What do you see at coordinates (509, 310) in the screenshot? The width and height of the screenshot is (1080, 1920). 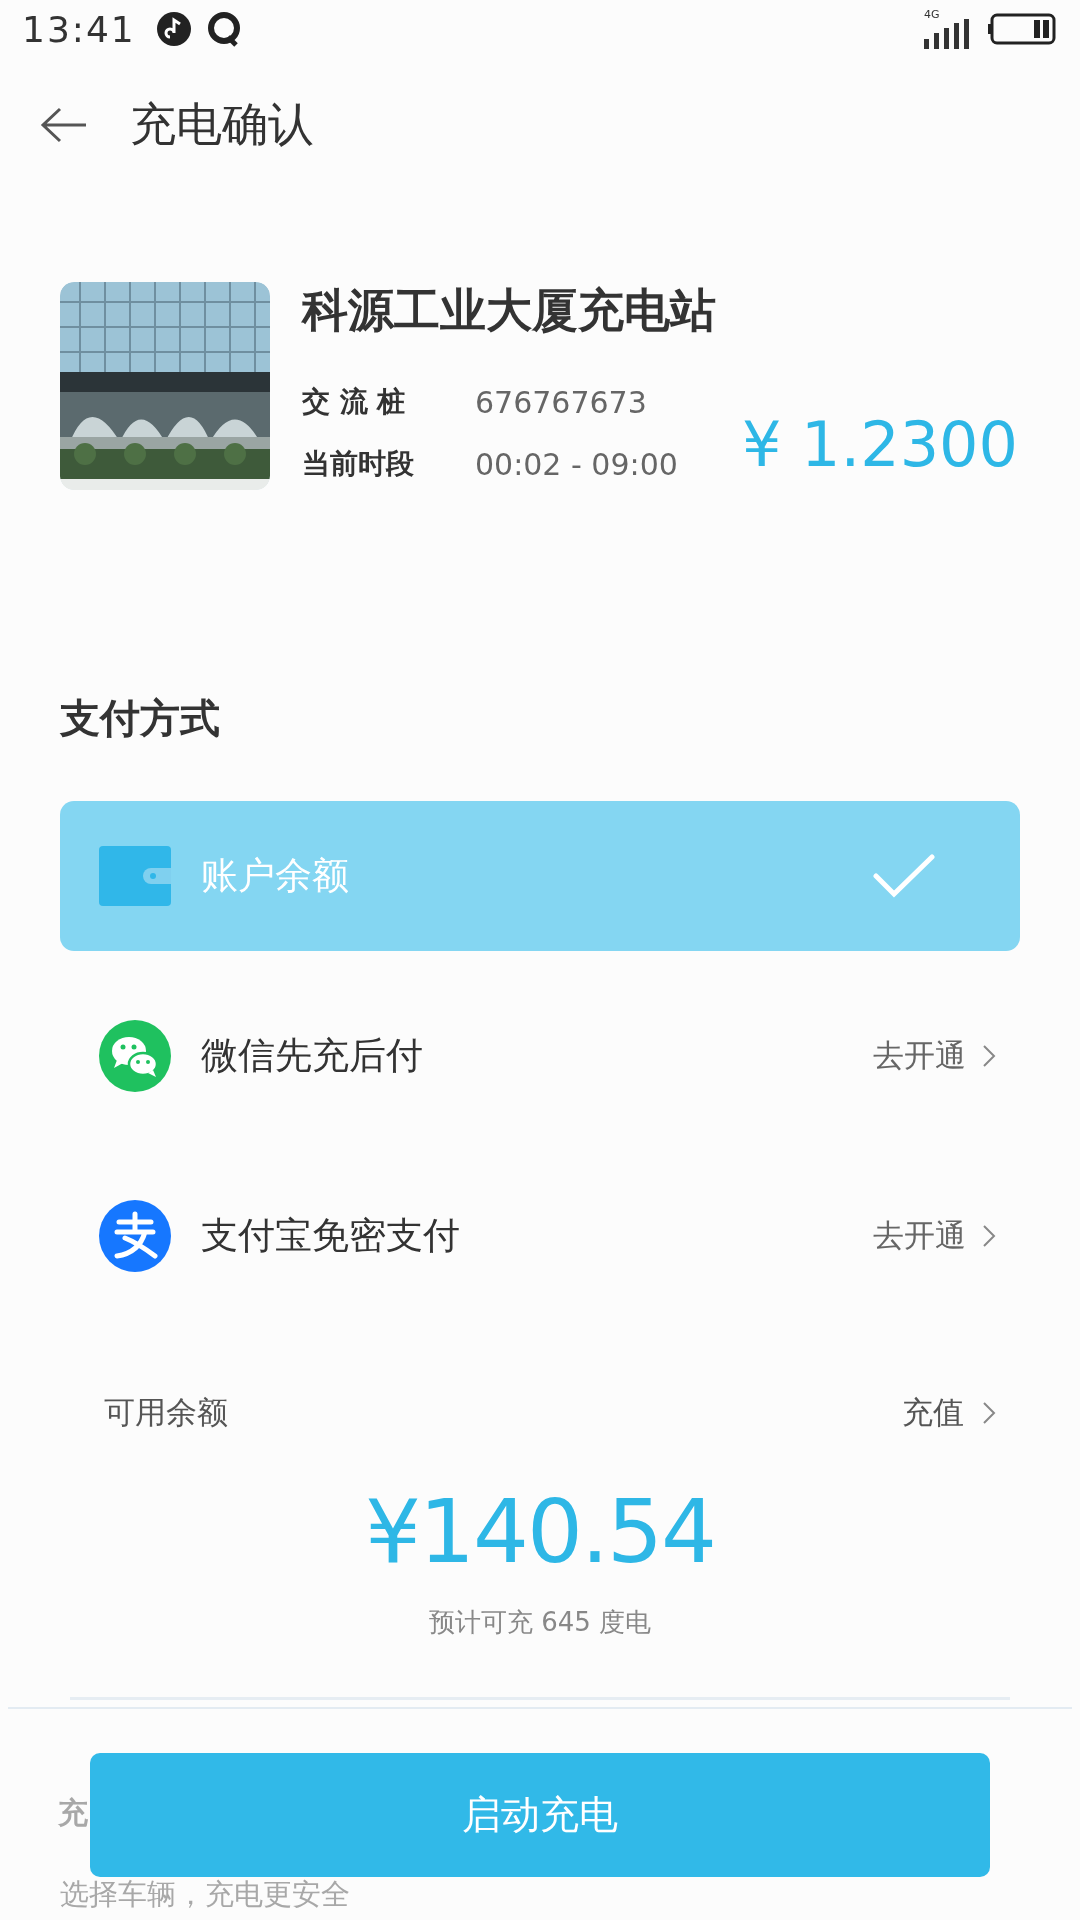 I see `station-name: 科源工业大厦充电站` at bounding box center [509, 310].